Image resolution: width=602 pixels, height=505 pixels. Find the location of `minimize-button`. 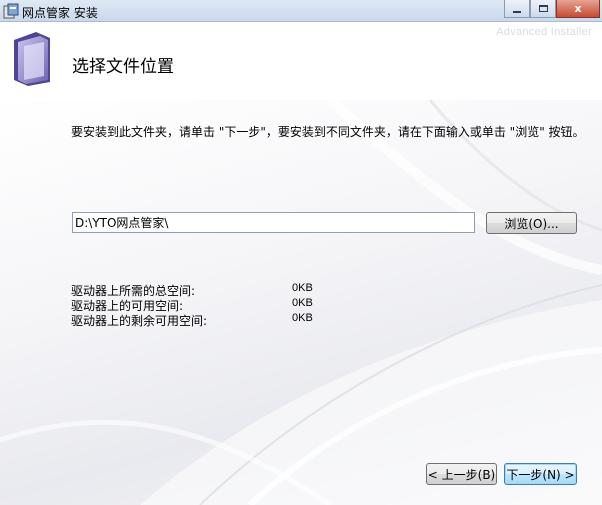

minimize-button is located at coordinates (517, 9).